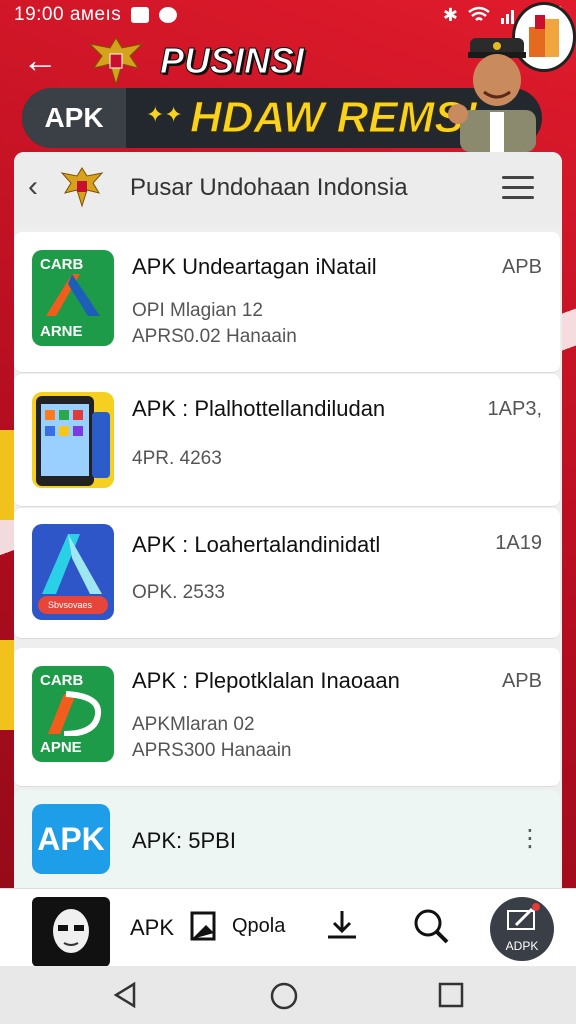 The image size is (576, 1024). What do you see at coordinates (73, 714) in the screenshot?
I see `app-icon: CARB APNE` at bounding box center [73, 714].